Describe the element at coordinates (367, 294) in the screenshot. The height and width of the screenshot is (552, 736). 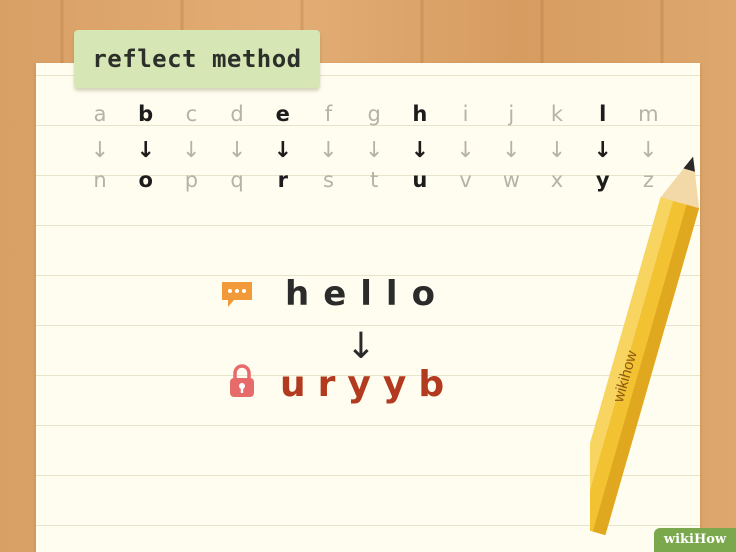
I see `plaintext-word: hello` at that location.